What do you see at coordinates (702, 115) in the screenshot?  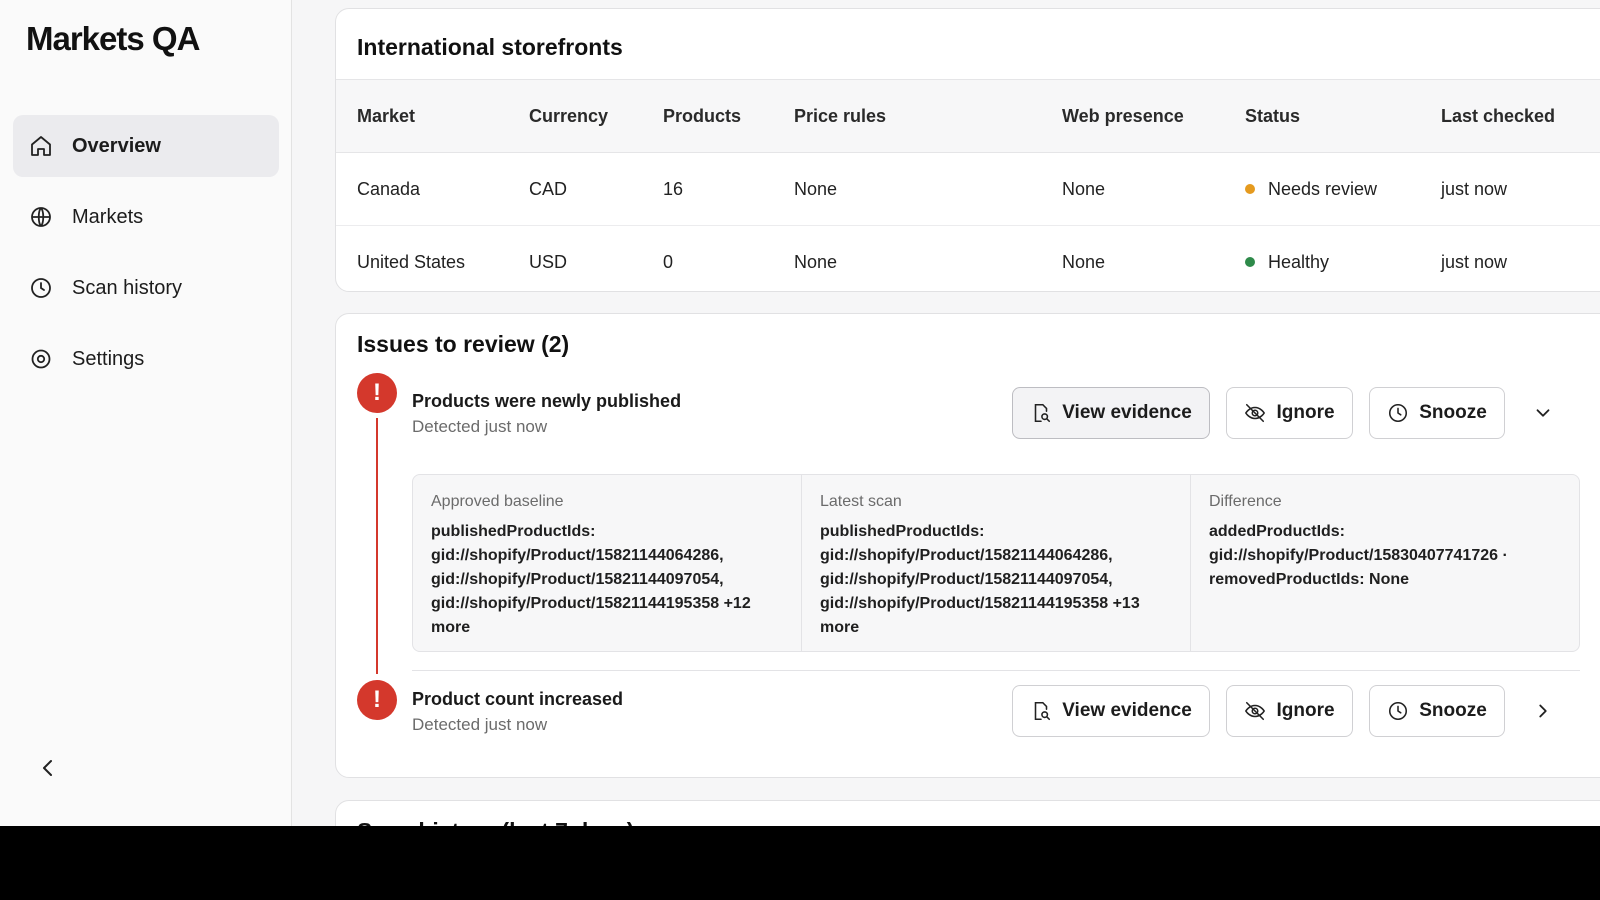 I see `col-products: Products` at bounding box center [702, 115].